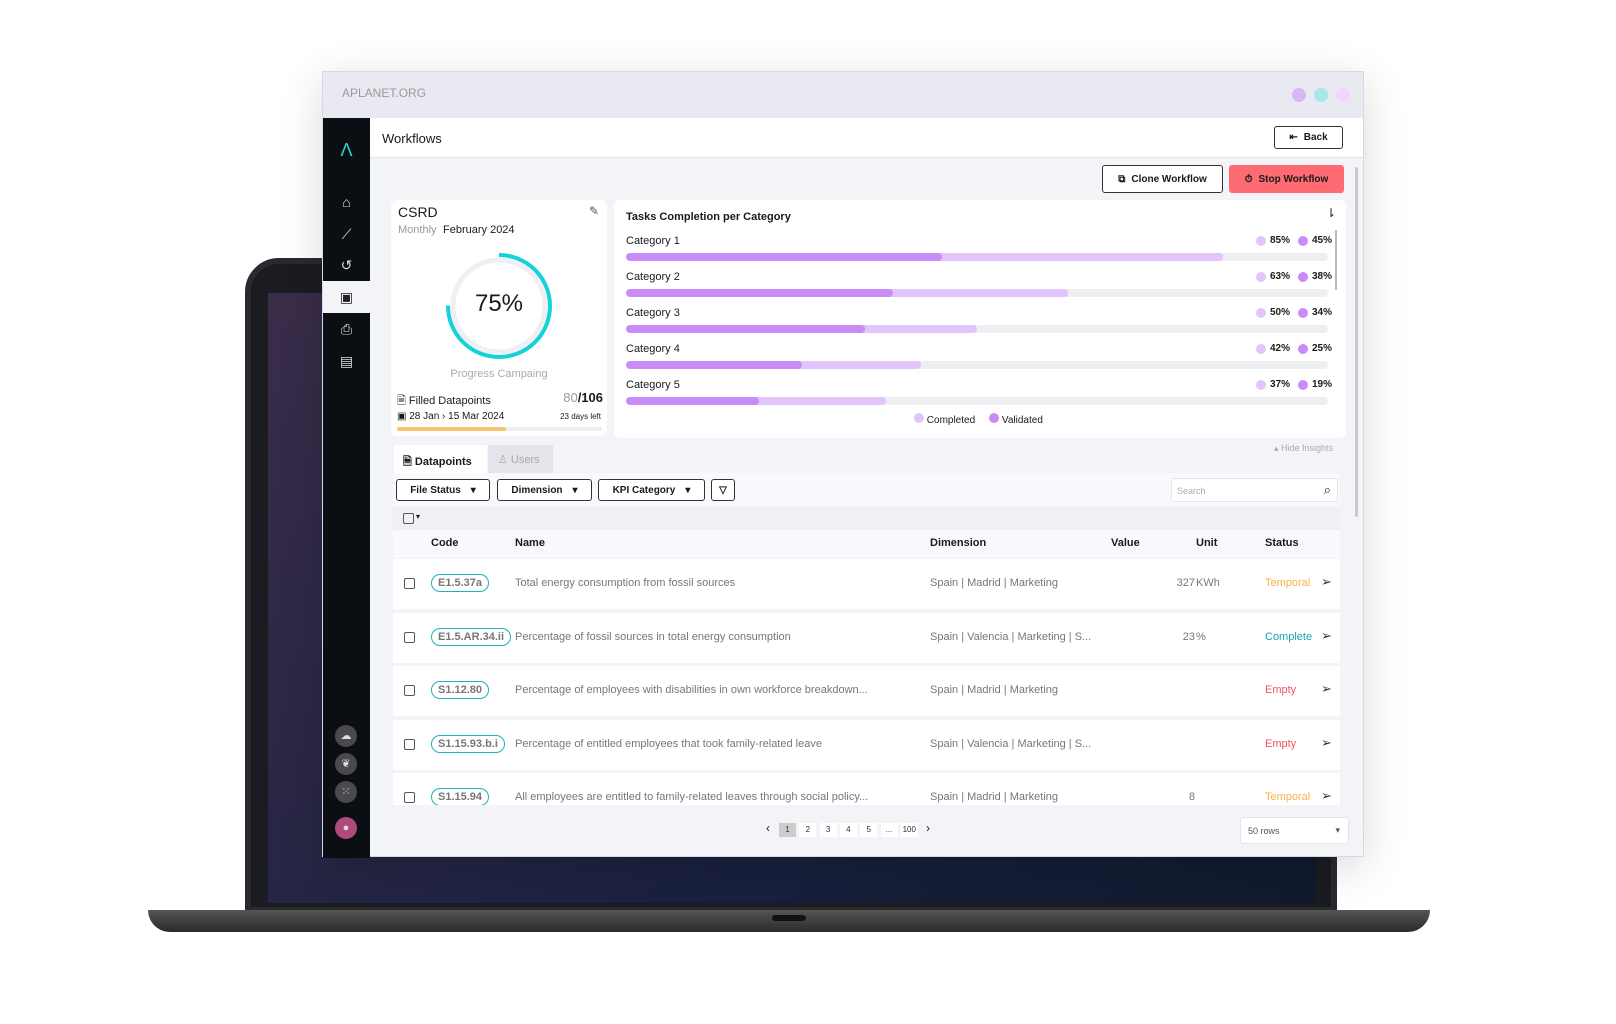 This screenshot has width=1616, height=1024. What do you see at coordinates (1282, 543) in the screenshot?
I see `column-header-status: Status` at bounding box center [1282, 543].